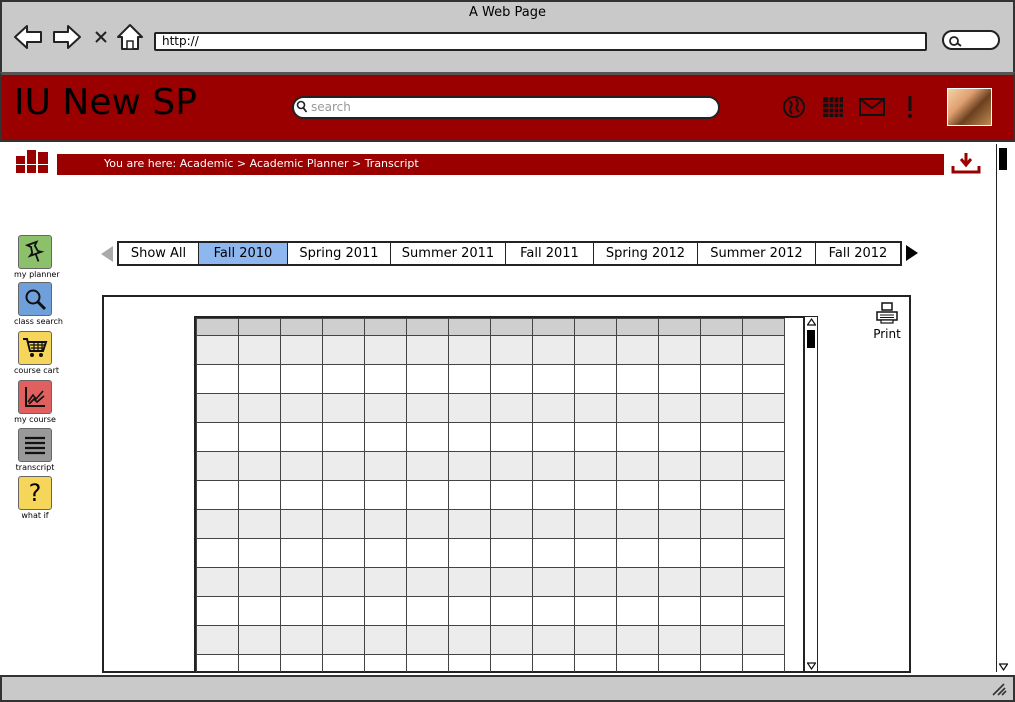 This screenshot has height=702, width=1015. Describe the element at coordinates (757, 253) in the screenshot. I see `tab-summer-2012: Summer 2012` at that location.